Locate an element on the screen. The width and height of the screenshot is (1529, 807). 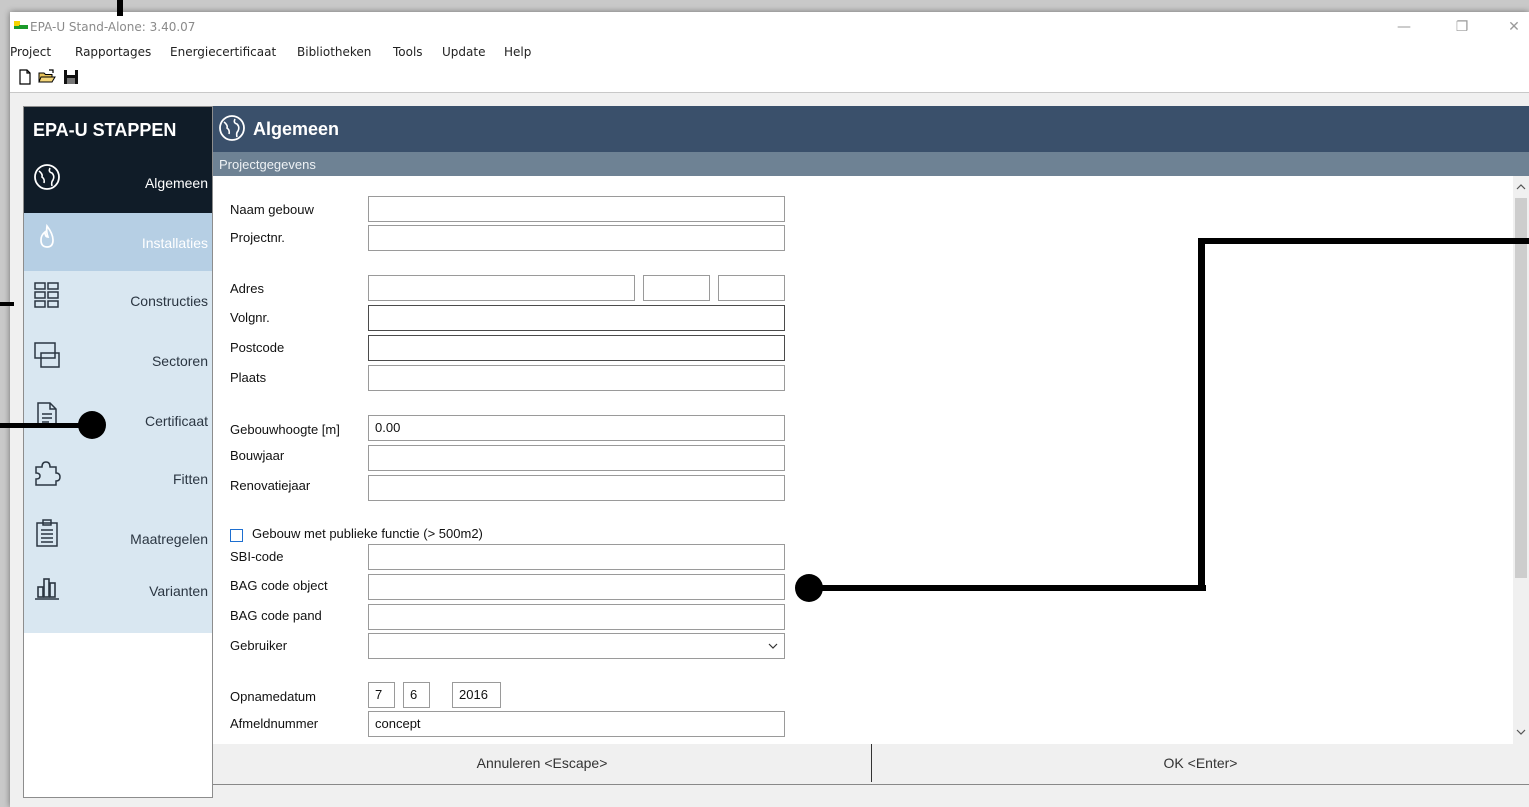
step-fitten: Fitten is located at coordinates (118, 479).